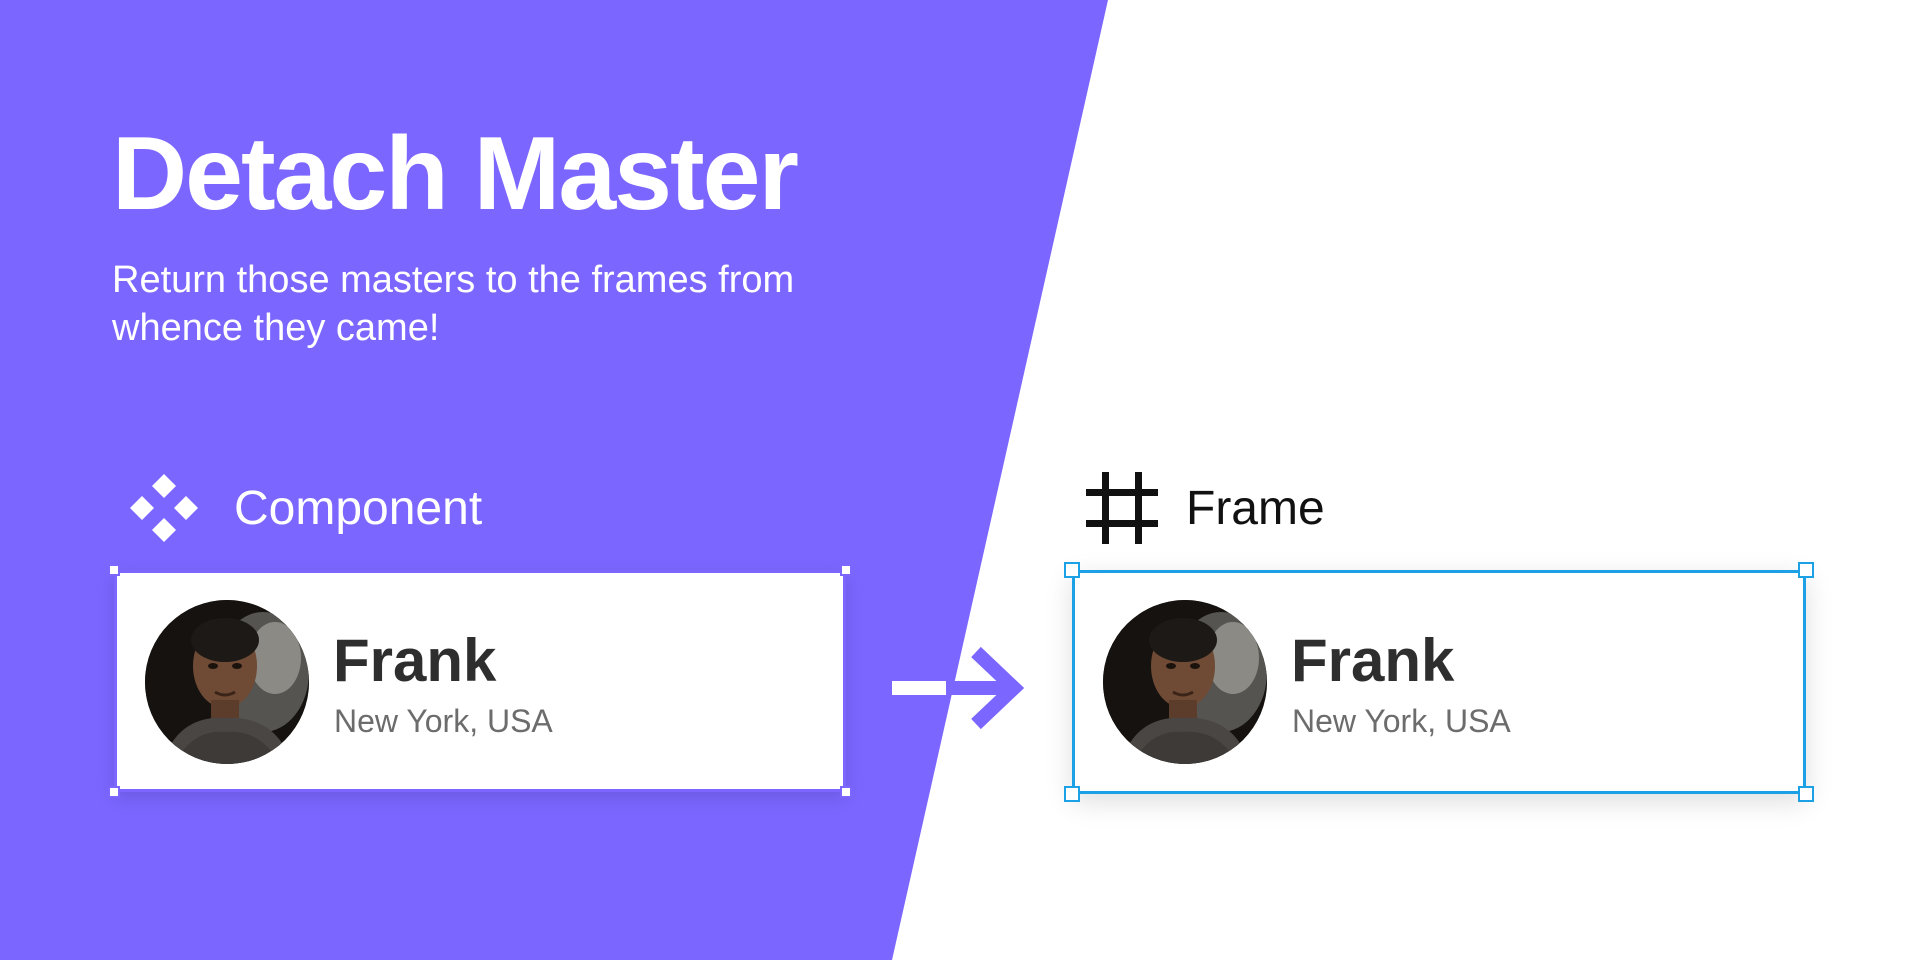 The height and width of the screenshot is (960, 1920). I want to click on component-label: Component, so click(305, 508).